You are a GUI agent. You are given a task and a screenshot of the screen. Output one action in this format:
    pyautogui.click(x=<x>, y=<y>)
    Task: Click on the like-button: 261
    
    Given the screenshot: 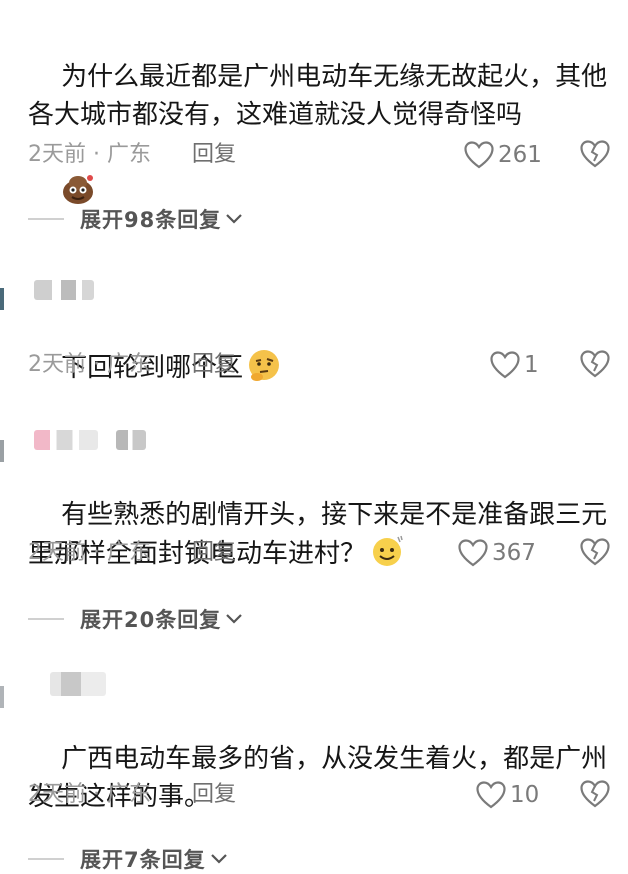 What is the action you would take?
    pyautogui.click(x=503, y=155)
    